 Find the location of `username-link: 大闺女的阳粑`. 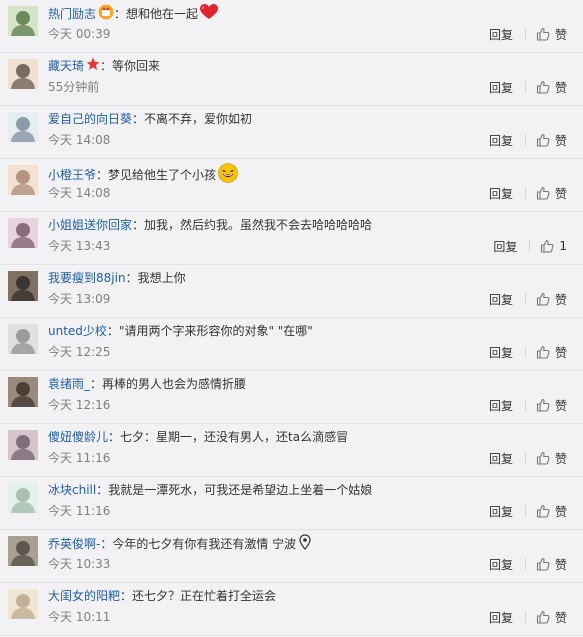

username-link: 大闺女的阳粑 is located at coordinates (84, 596).